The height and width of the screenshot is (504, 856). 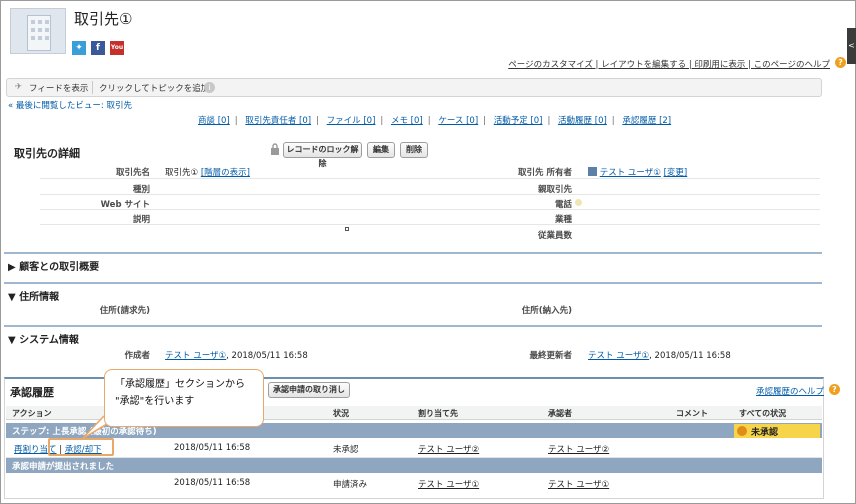 I want to click on field-value-owner: テスト ユーザ① [変更], so click(x=637, y=172).